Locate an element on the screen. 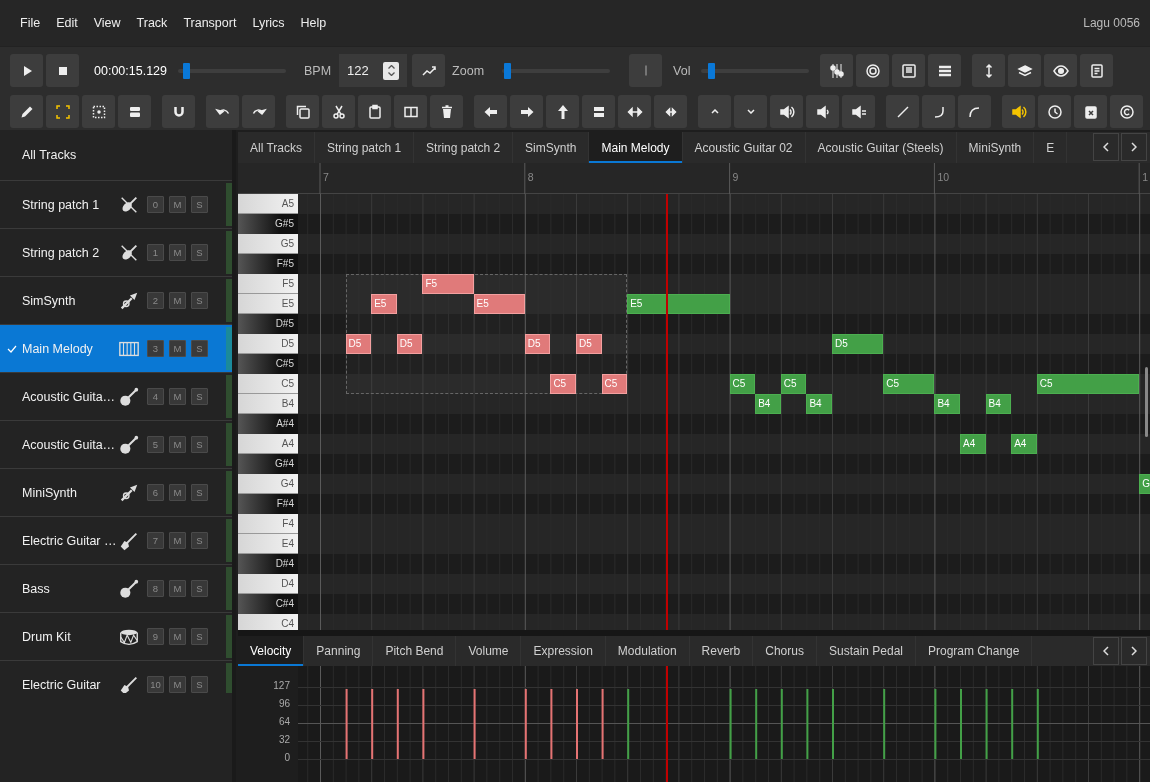  clock-button is located at coordinates (1054, 111).